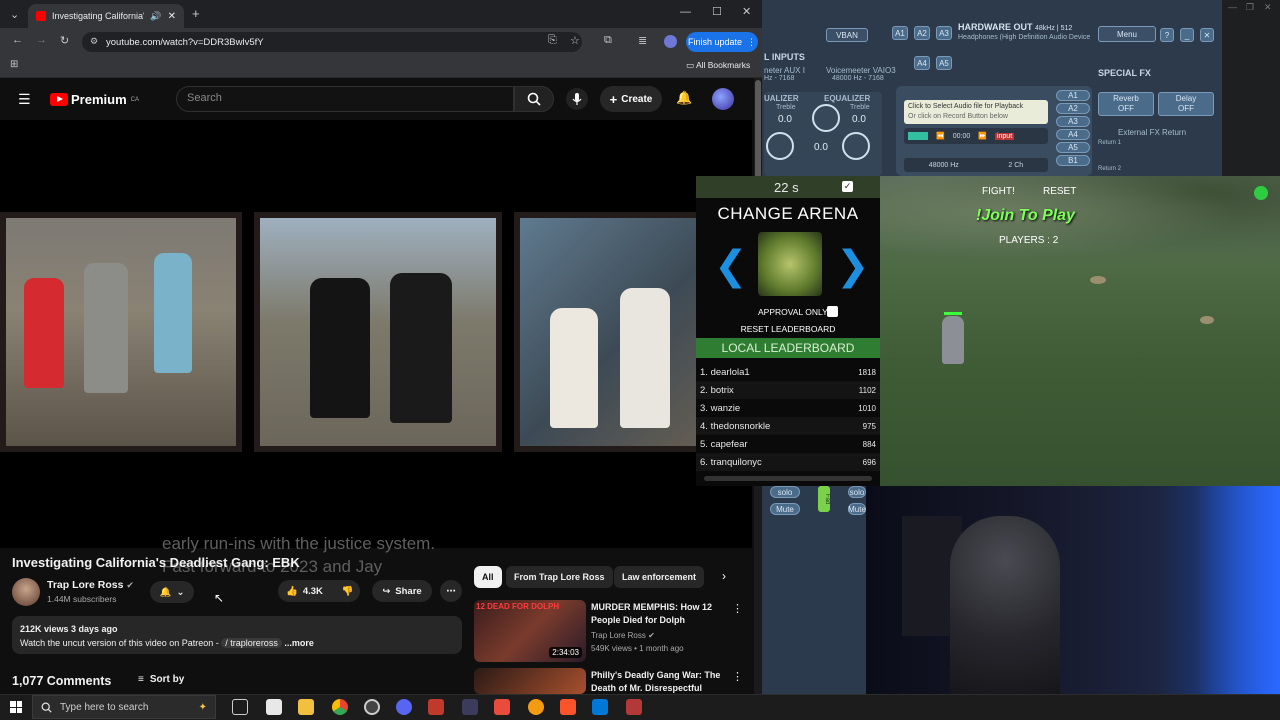 This screenshot has width=1280, height=720. Describe the element at coordinates (600, 707) in the screenshot. I see `vscode-icon` at that location.